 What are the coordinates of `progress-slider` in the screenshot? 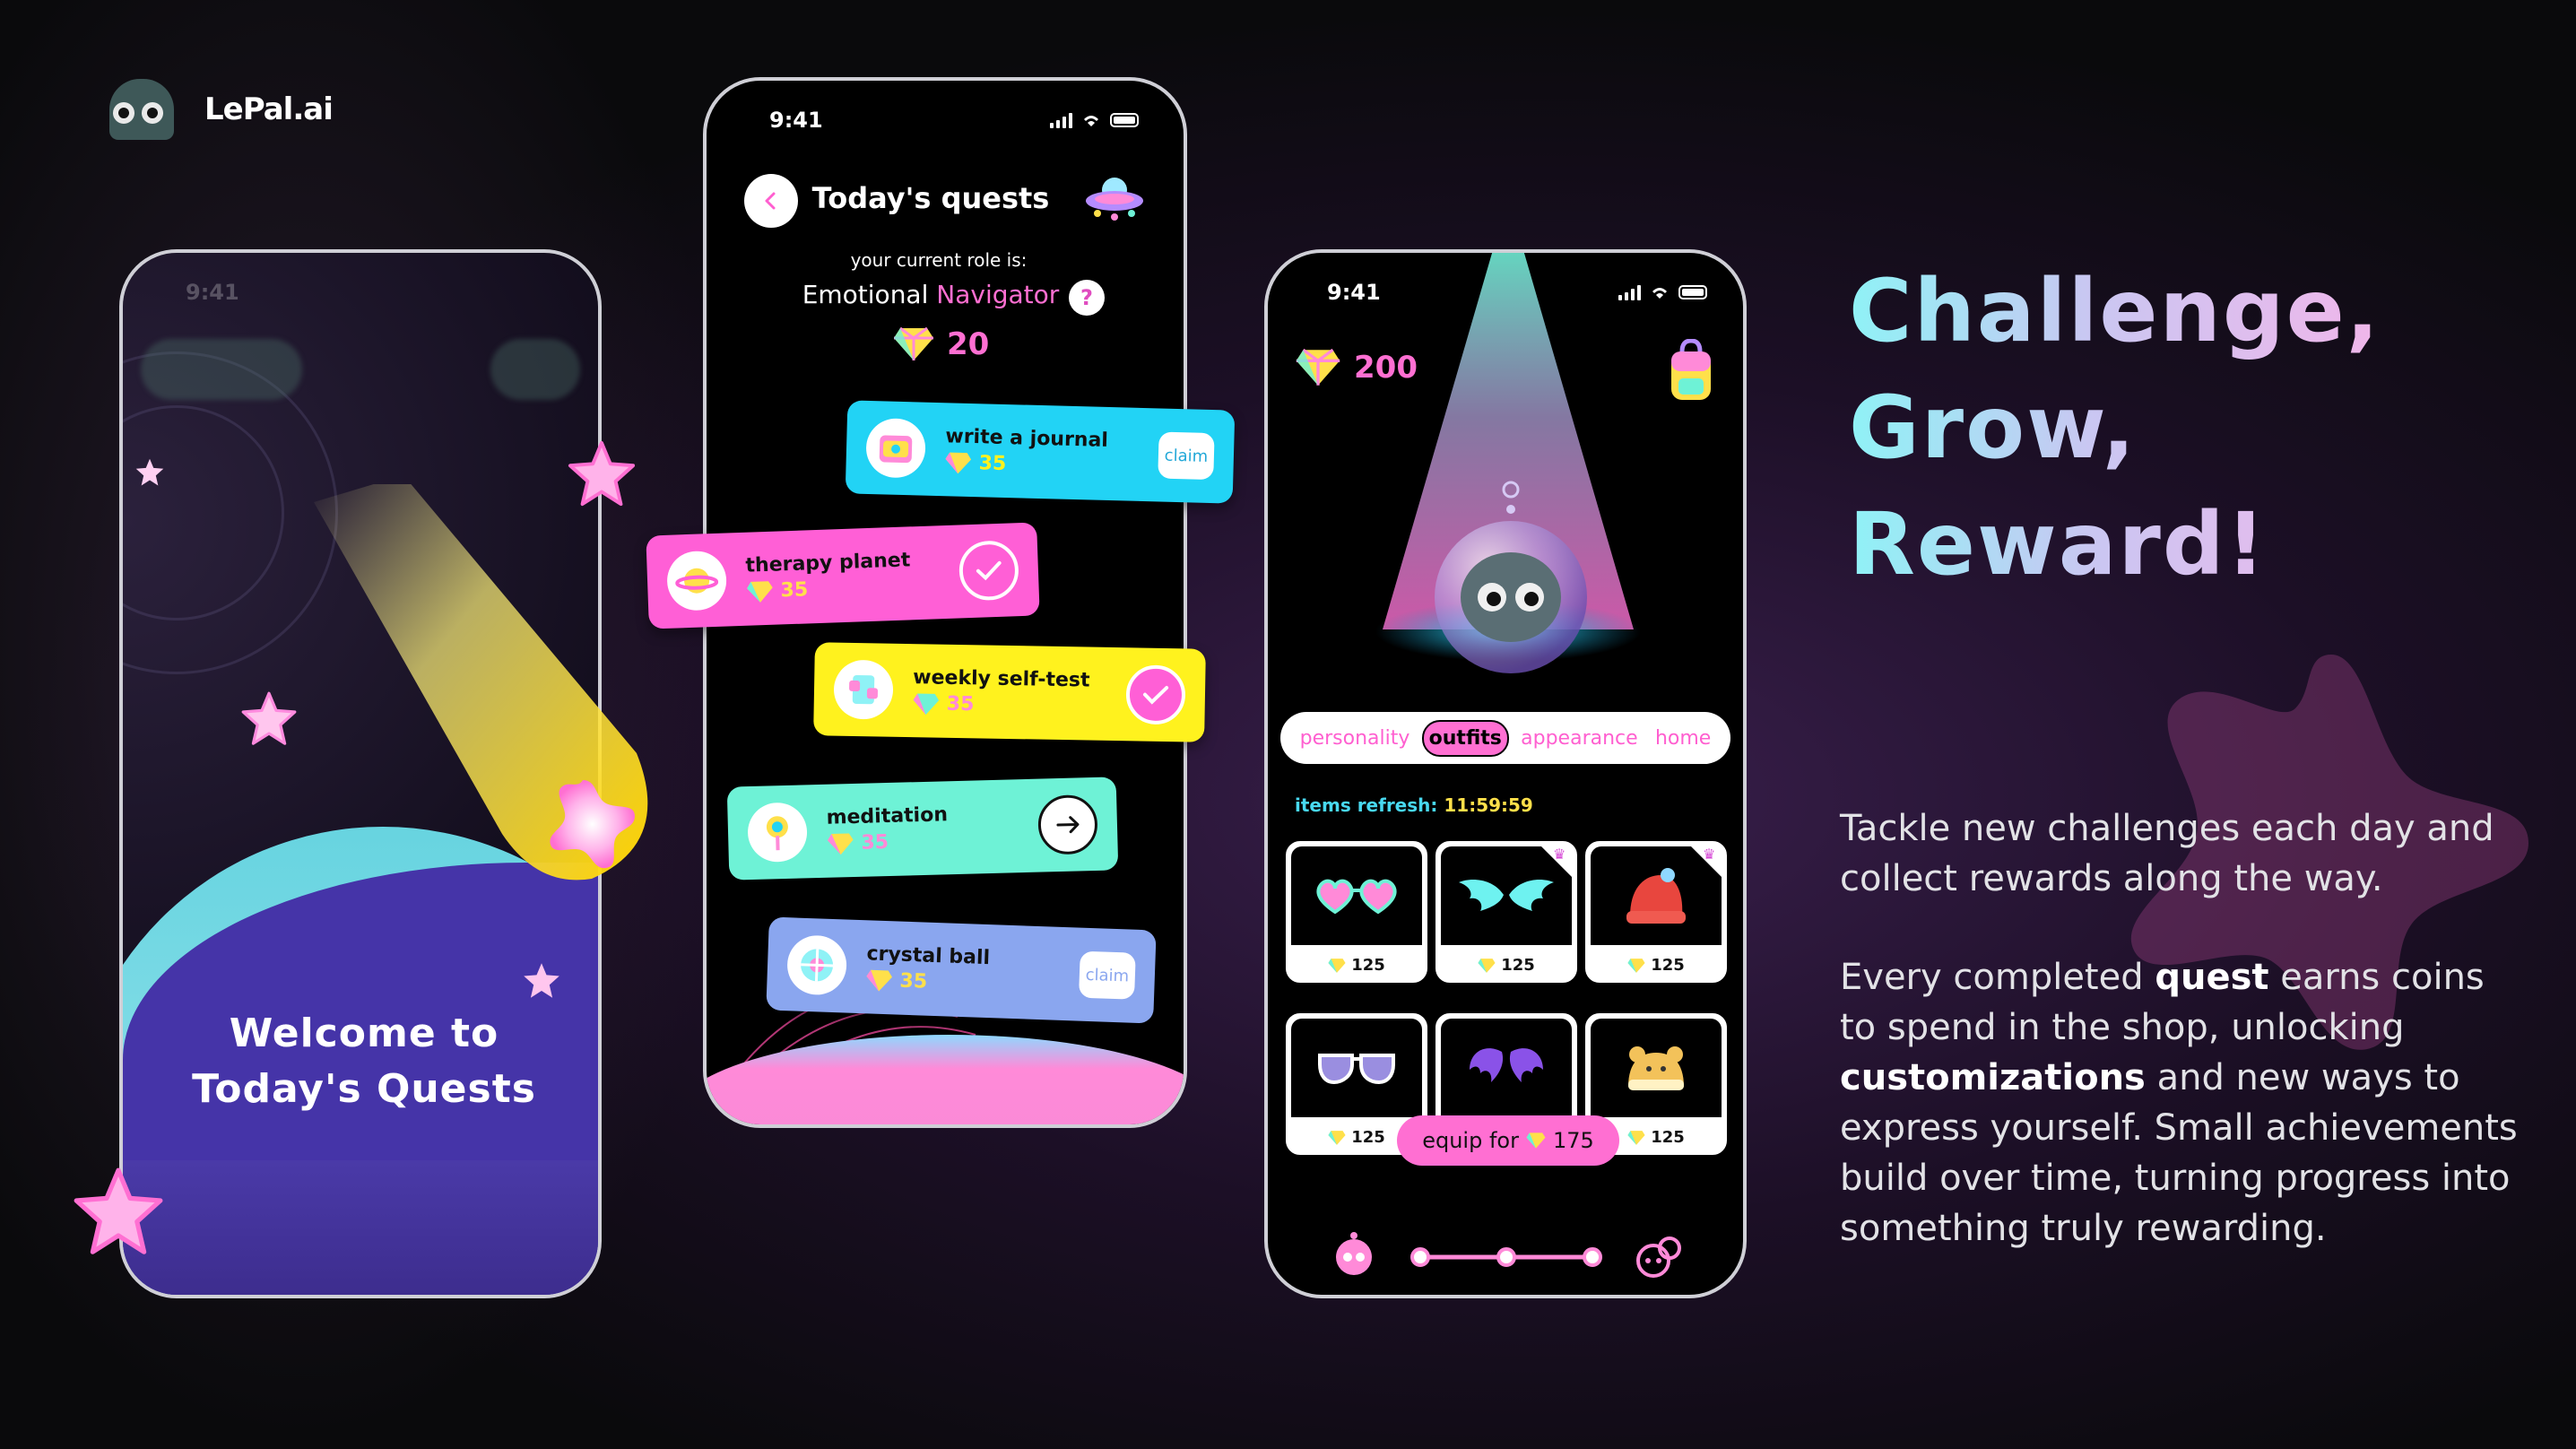 It's located at (1506, 1257).